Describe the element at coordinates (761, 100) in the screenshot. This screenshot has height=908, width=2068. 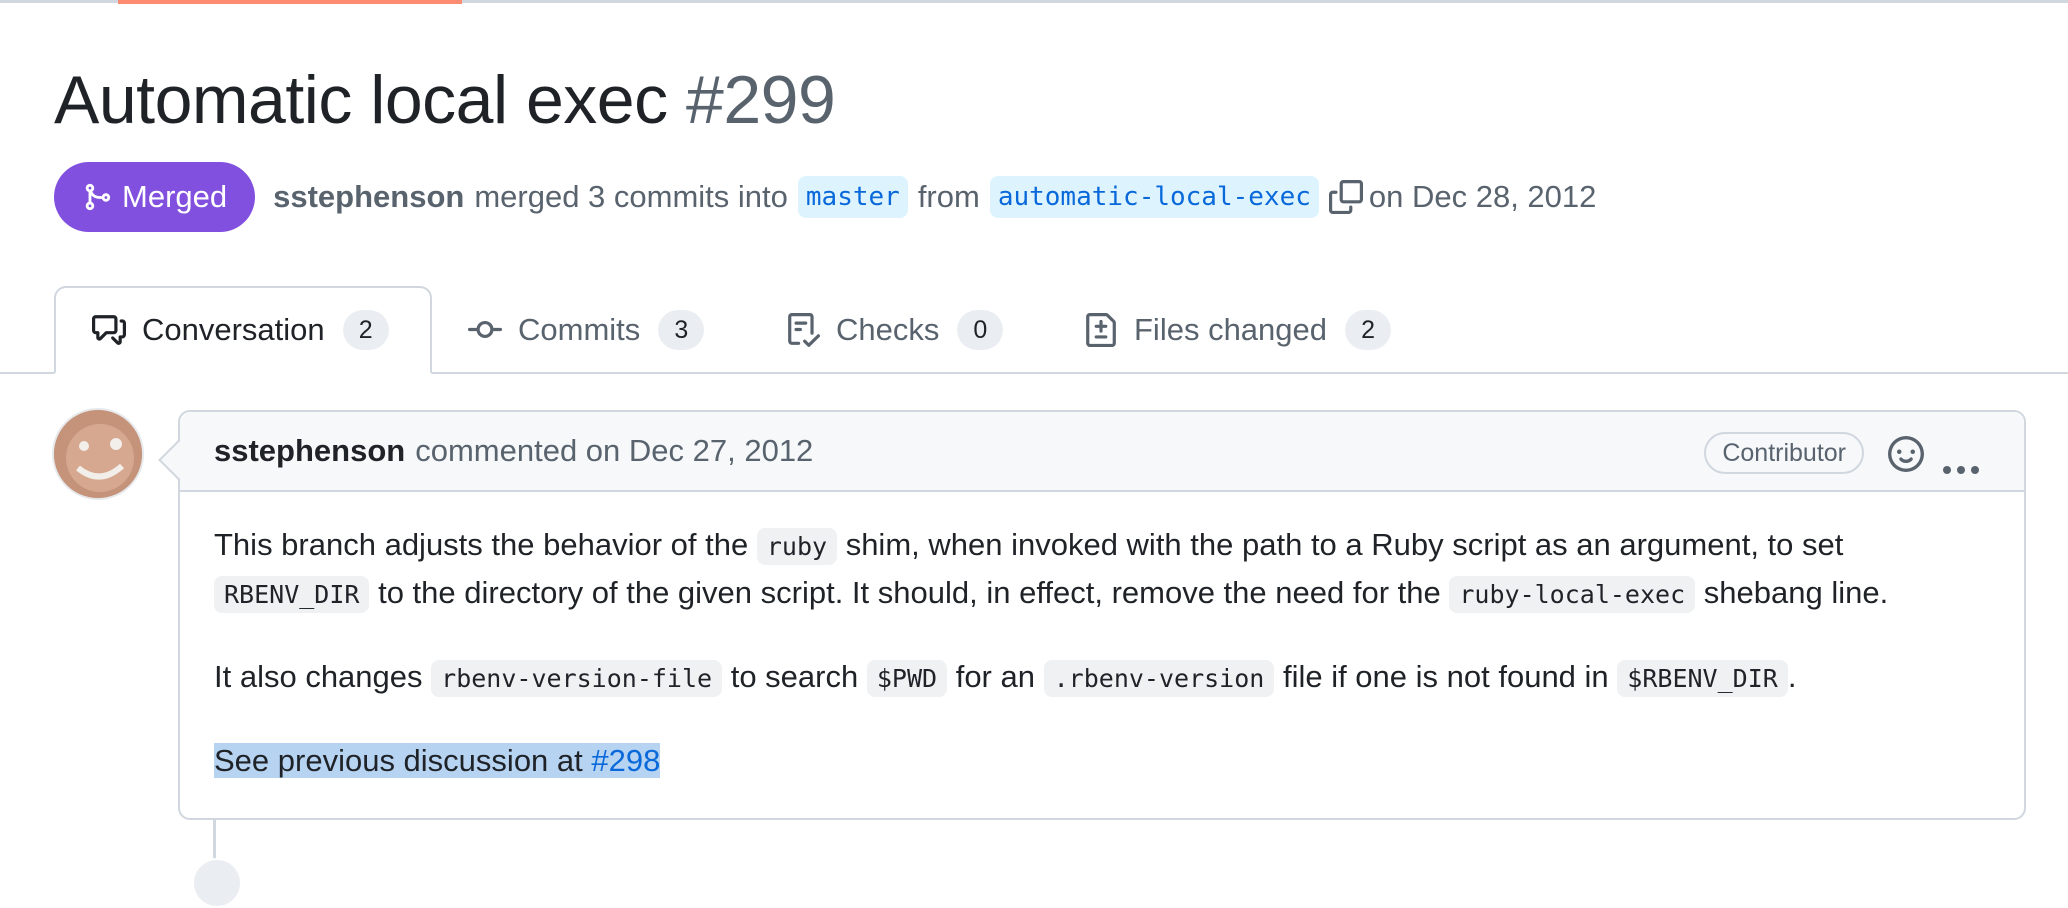
I see `pr-number: #299` at that location.